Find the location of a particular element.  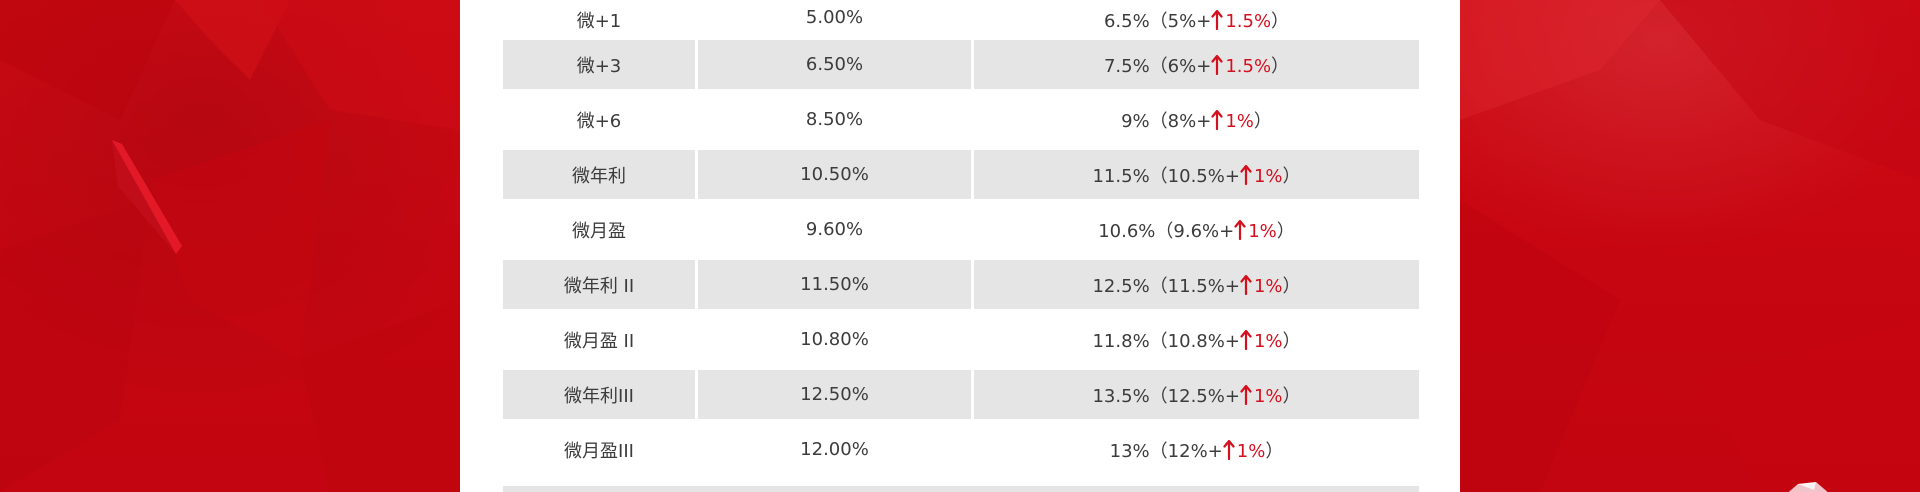

table-row: 微月盈III 12.00% 13%（12%+ 1%） is located at coordinates (961, 449).